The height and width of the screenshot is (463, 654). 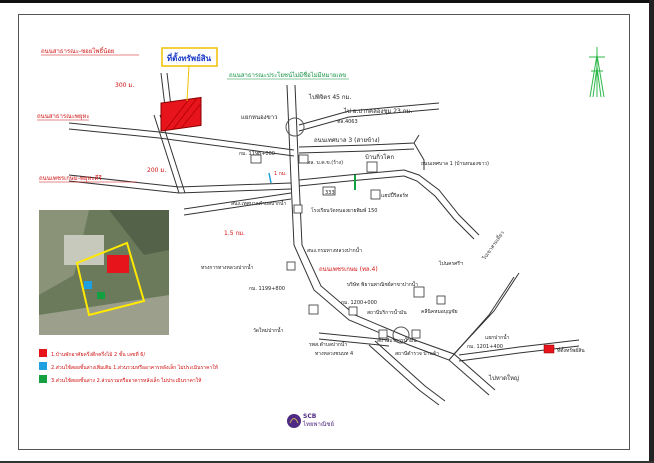 I want to click on window-top-border, so click(x=327, y=1).